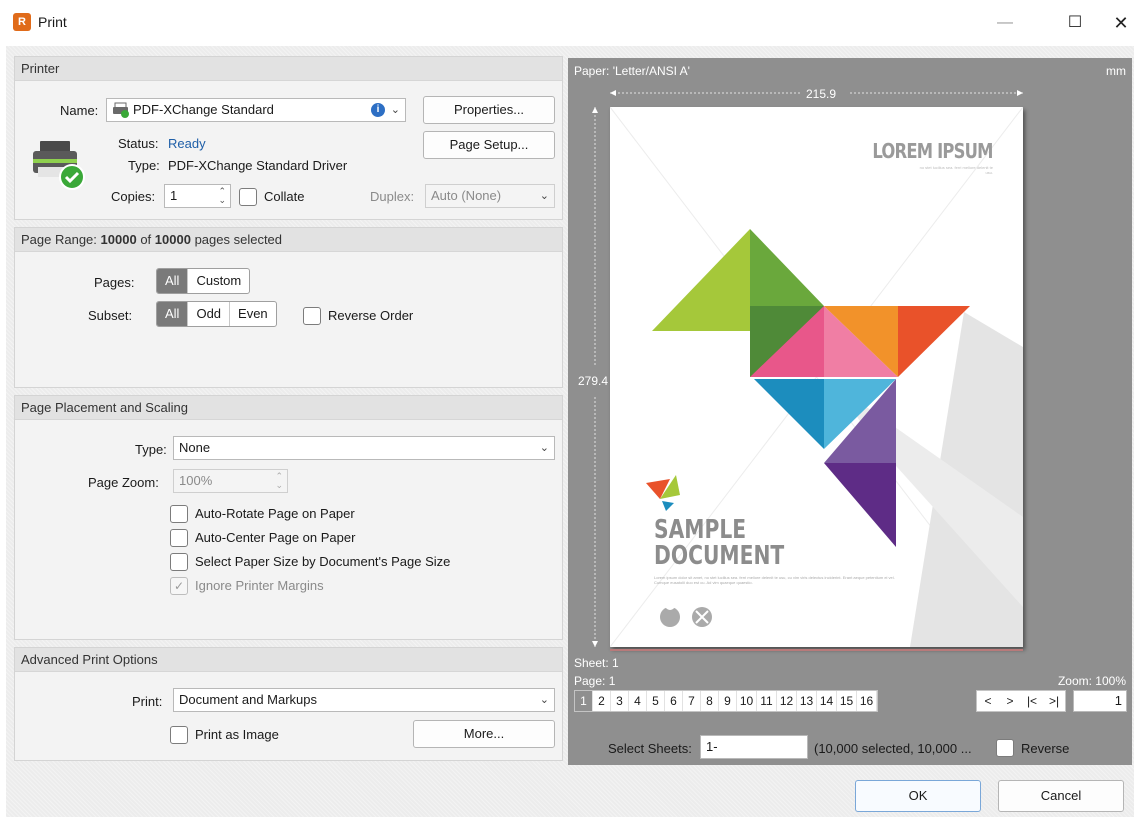  I want to click on type-label: Type:, so click(144, 165).